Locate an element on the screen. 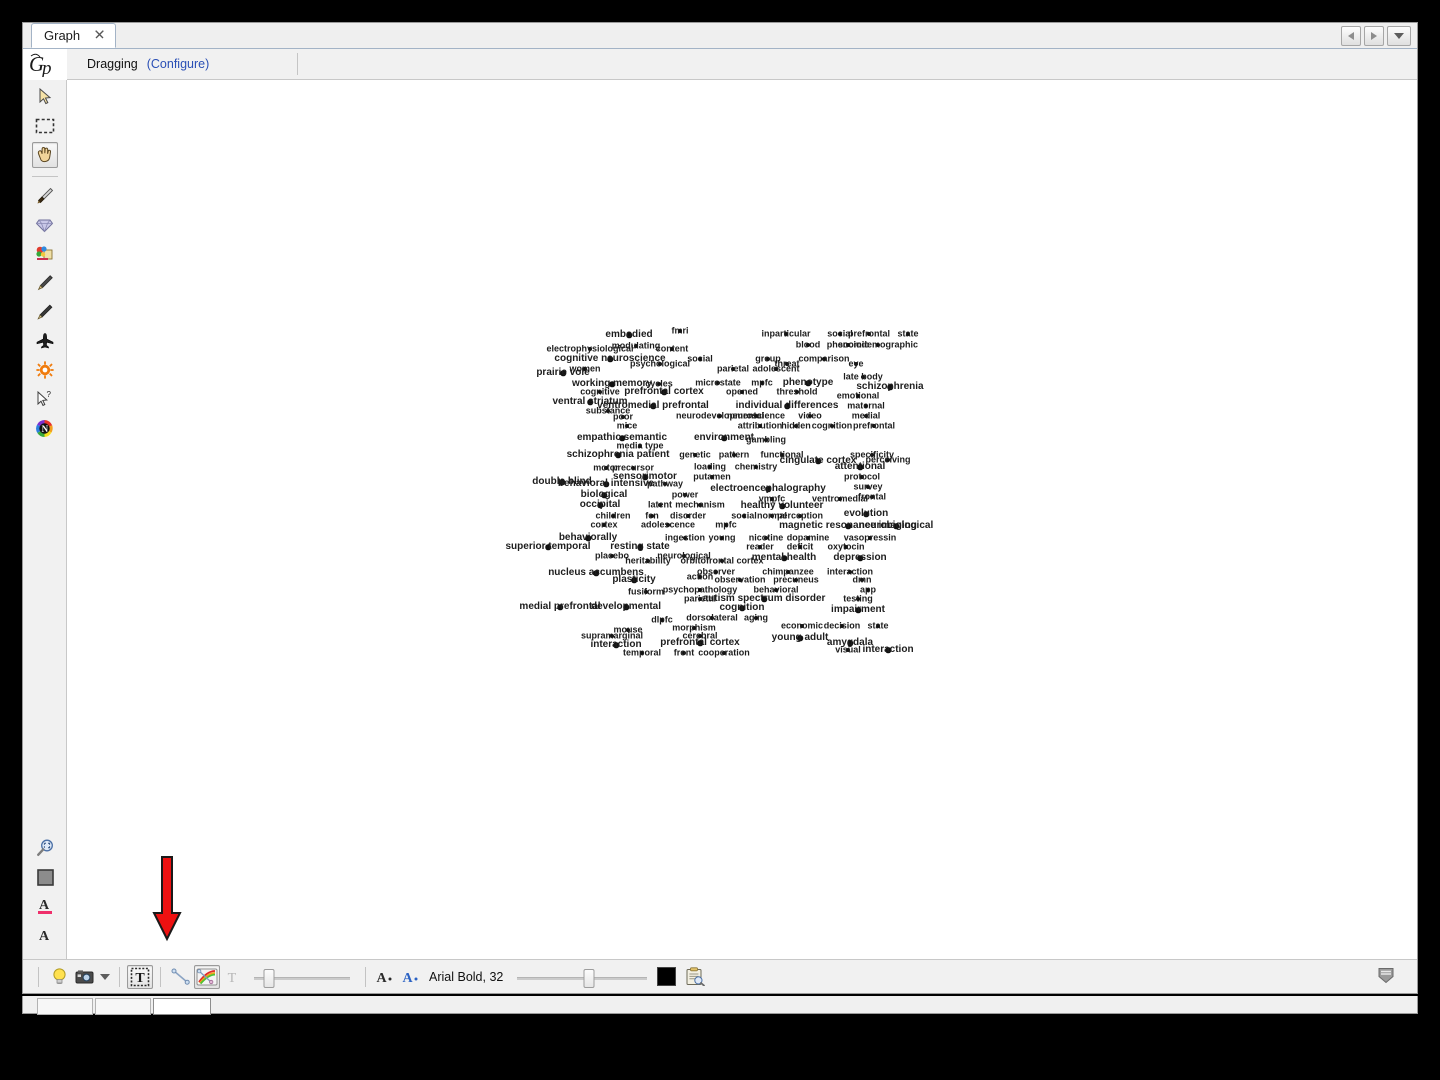 The width and height of the screenshot is (1440, 1080). diamond-icon is located at coordinates (44, 225).